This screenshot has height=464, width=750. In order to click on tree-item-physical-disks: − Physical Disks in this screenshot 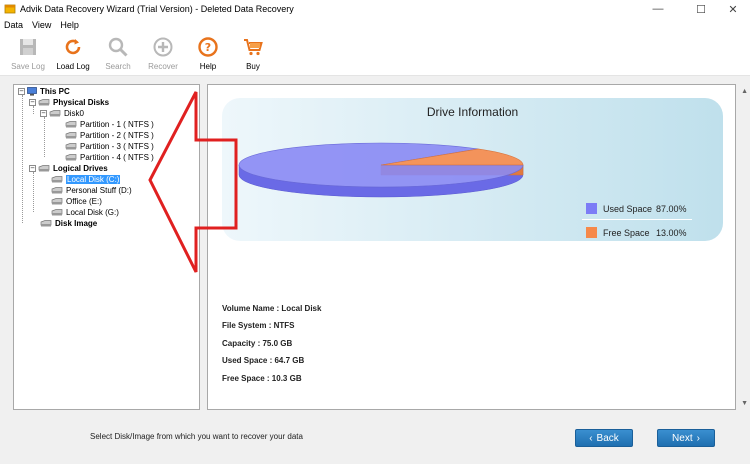, I will do `click(69, 102)`.